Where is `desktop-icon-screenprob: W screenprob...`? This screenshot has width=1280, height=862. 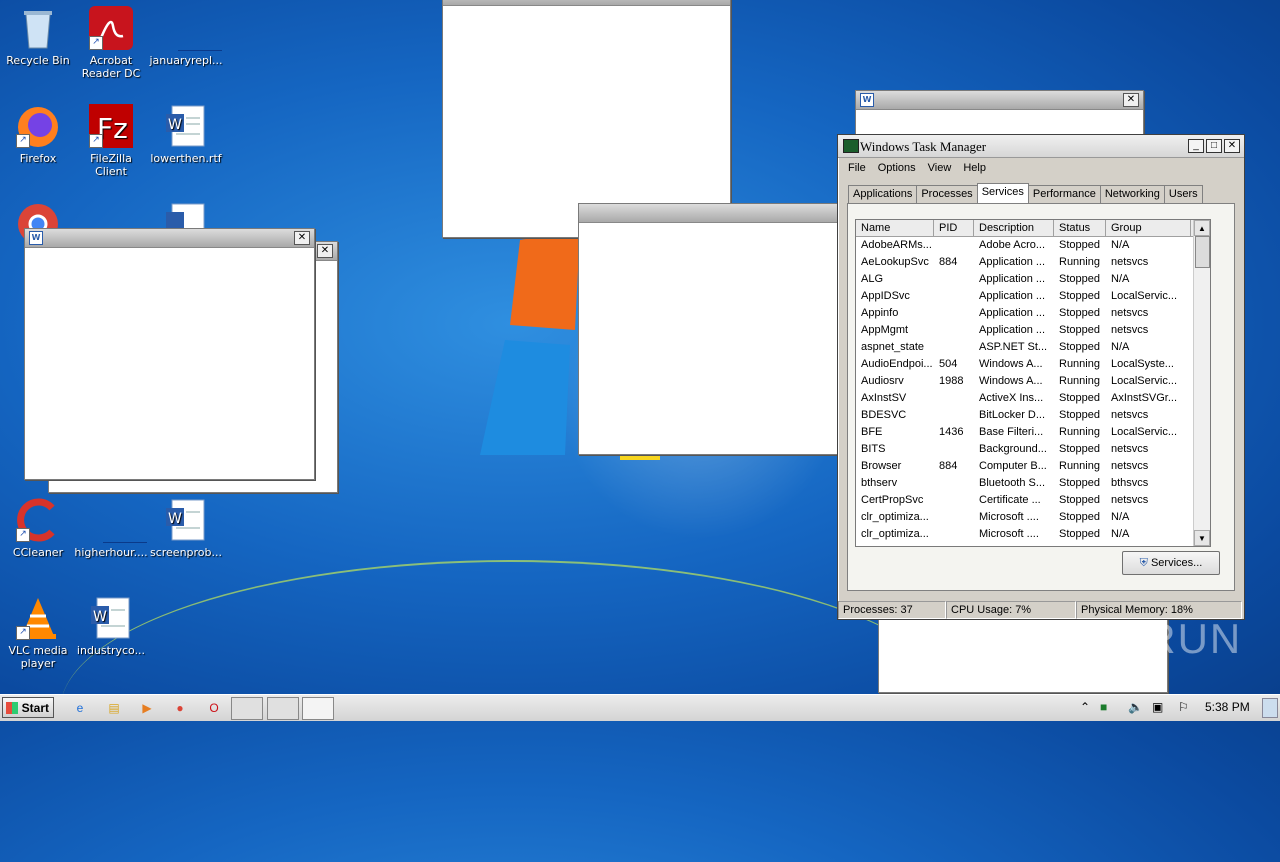
desktop-icon-screenprob: W screenprob... is located at coordinates (186, 528).